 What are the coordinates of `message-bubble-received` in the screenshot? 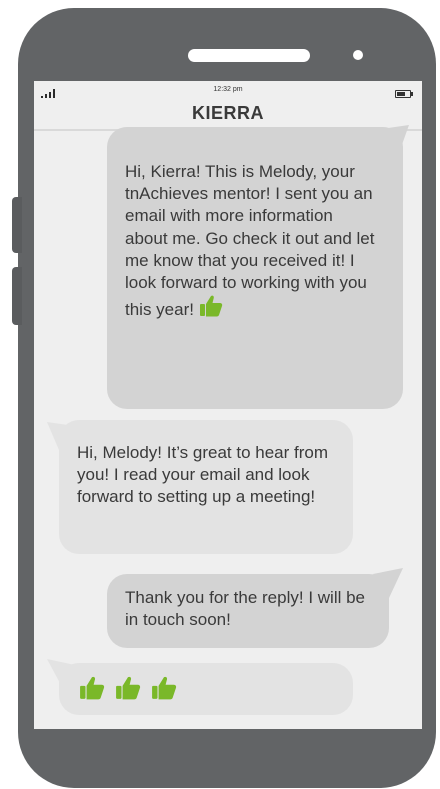 It's located at (200, 687).